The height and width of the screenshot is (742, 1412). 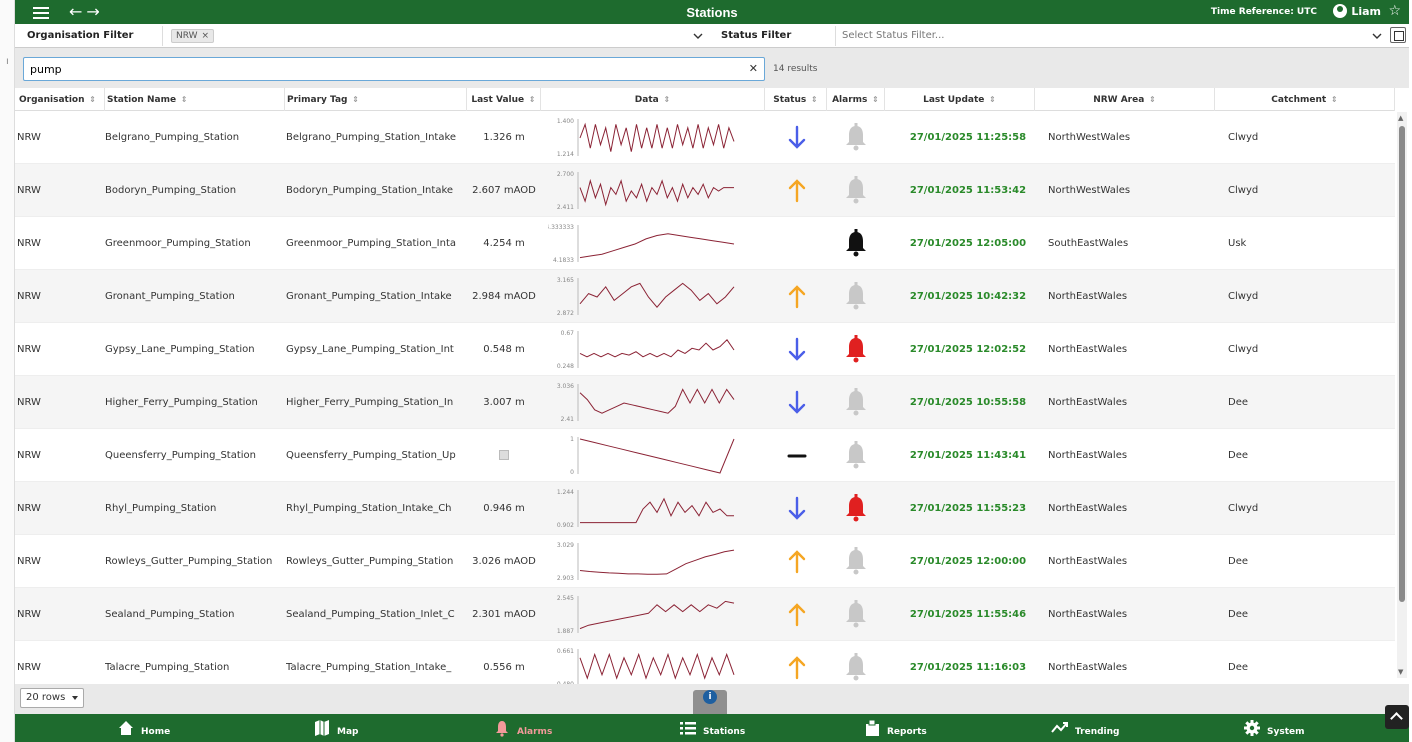 I want to click on column-header-alarms: Alarms ⇕, so click(x=856, y=99).